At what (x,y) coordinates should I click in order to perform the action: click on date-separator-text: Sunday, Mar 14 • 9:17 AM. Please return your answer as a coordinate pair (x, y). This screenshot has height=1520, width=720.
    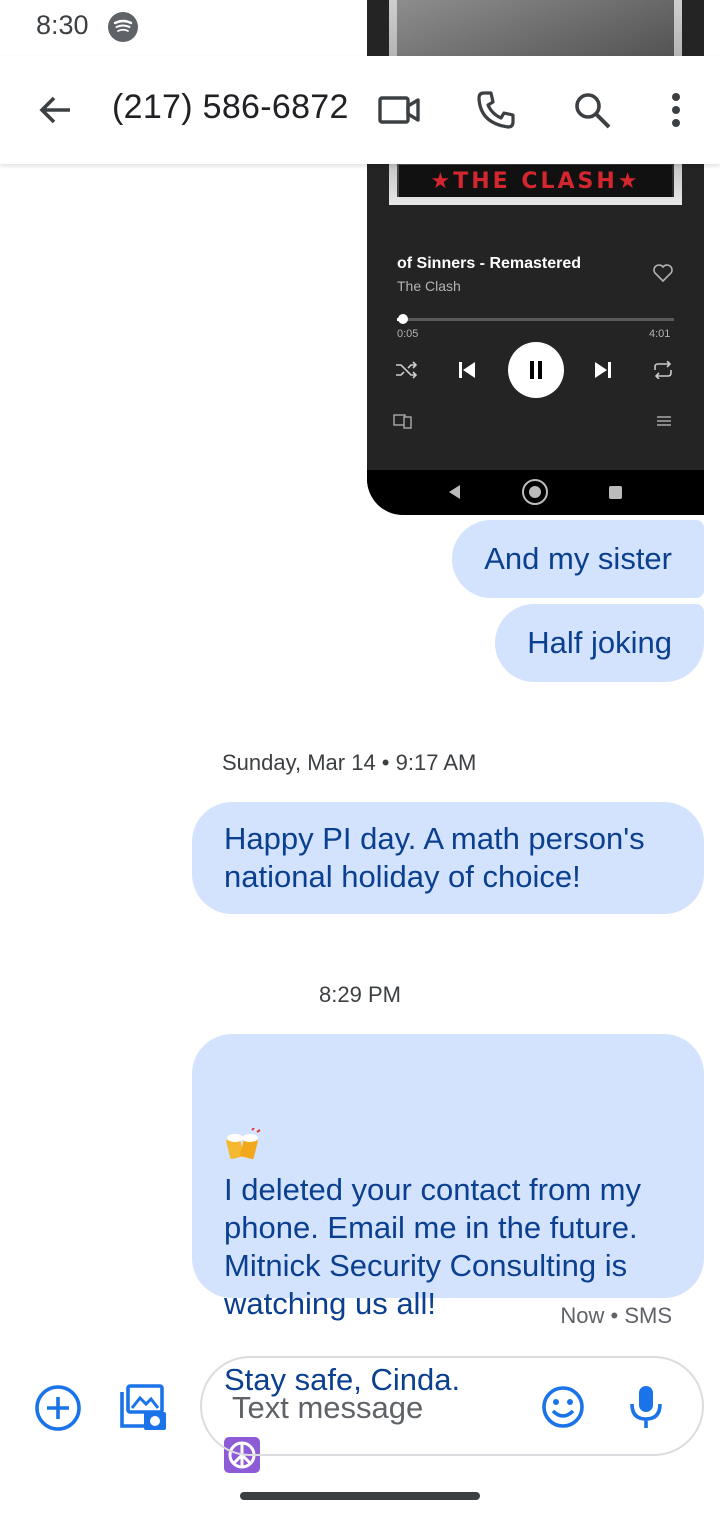
    Looking at the image, I should click on (349, 762).